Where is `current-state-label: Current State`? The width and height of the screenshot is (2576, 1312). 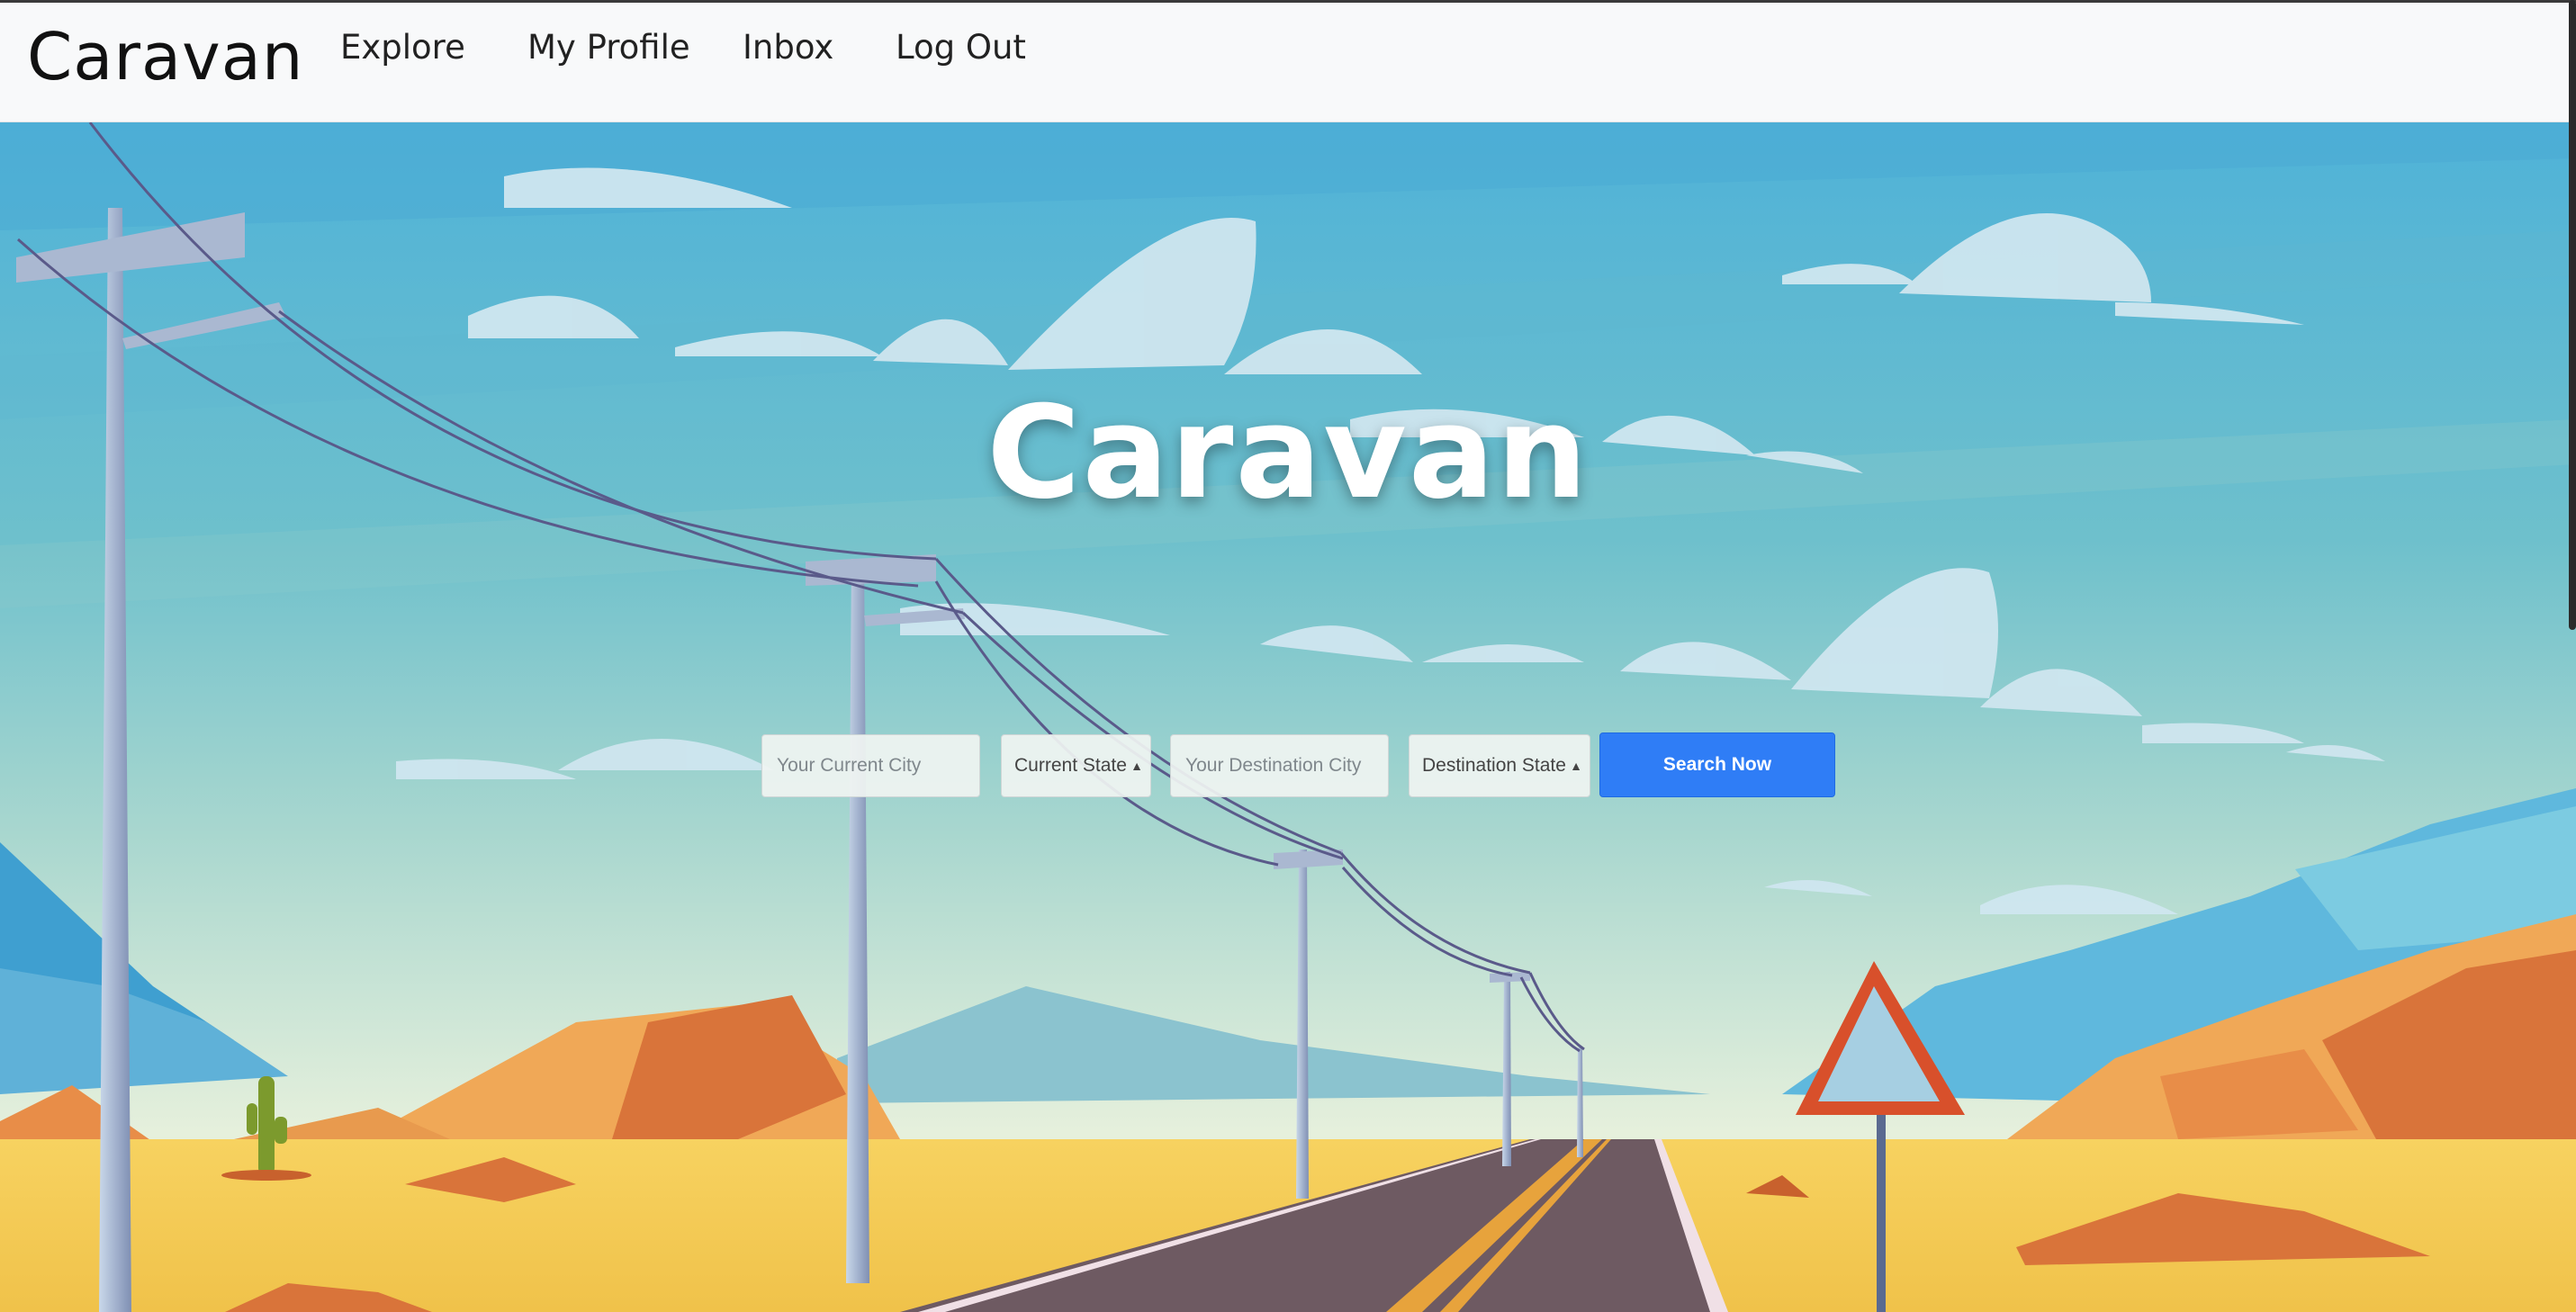 current-state-label: Current State is located at coordinates (1070, 766).